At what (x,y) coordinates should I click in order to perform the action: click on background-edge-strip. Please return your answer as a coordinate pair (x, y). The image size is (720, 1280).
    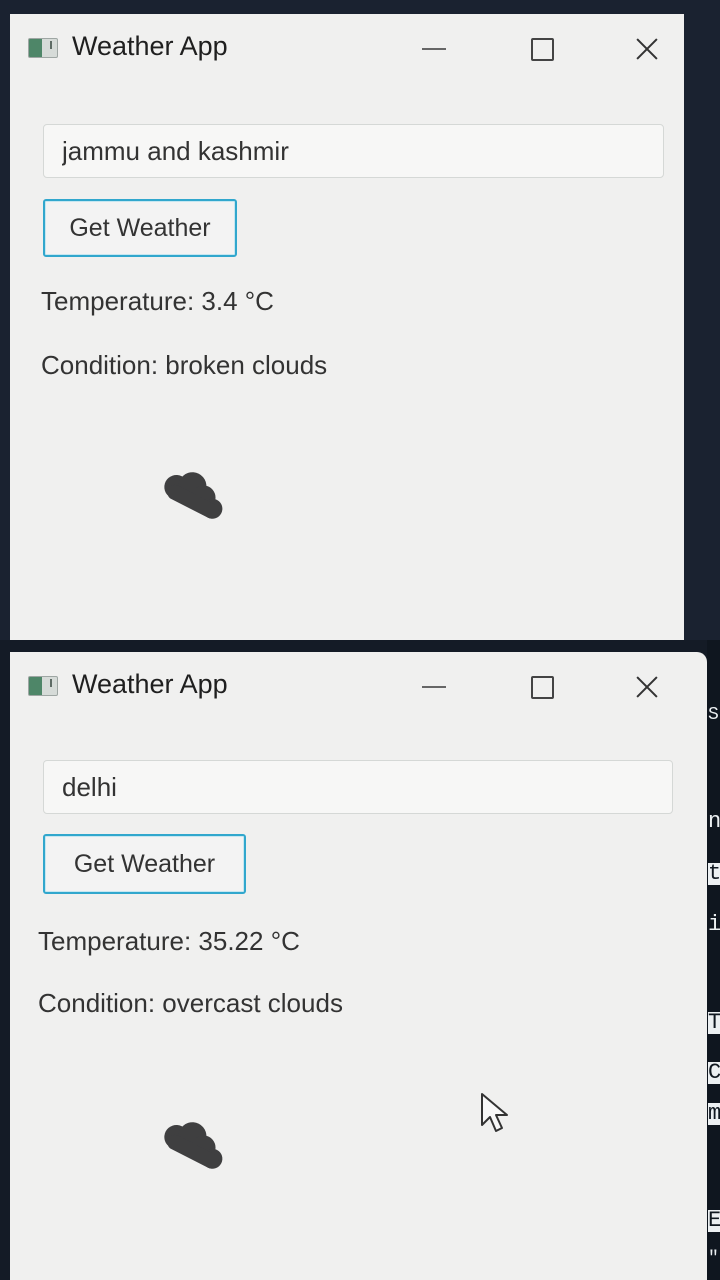
    Looking at the image, I should click on (713, 960).